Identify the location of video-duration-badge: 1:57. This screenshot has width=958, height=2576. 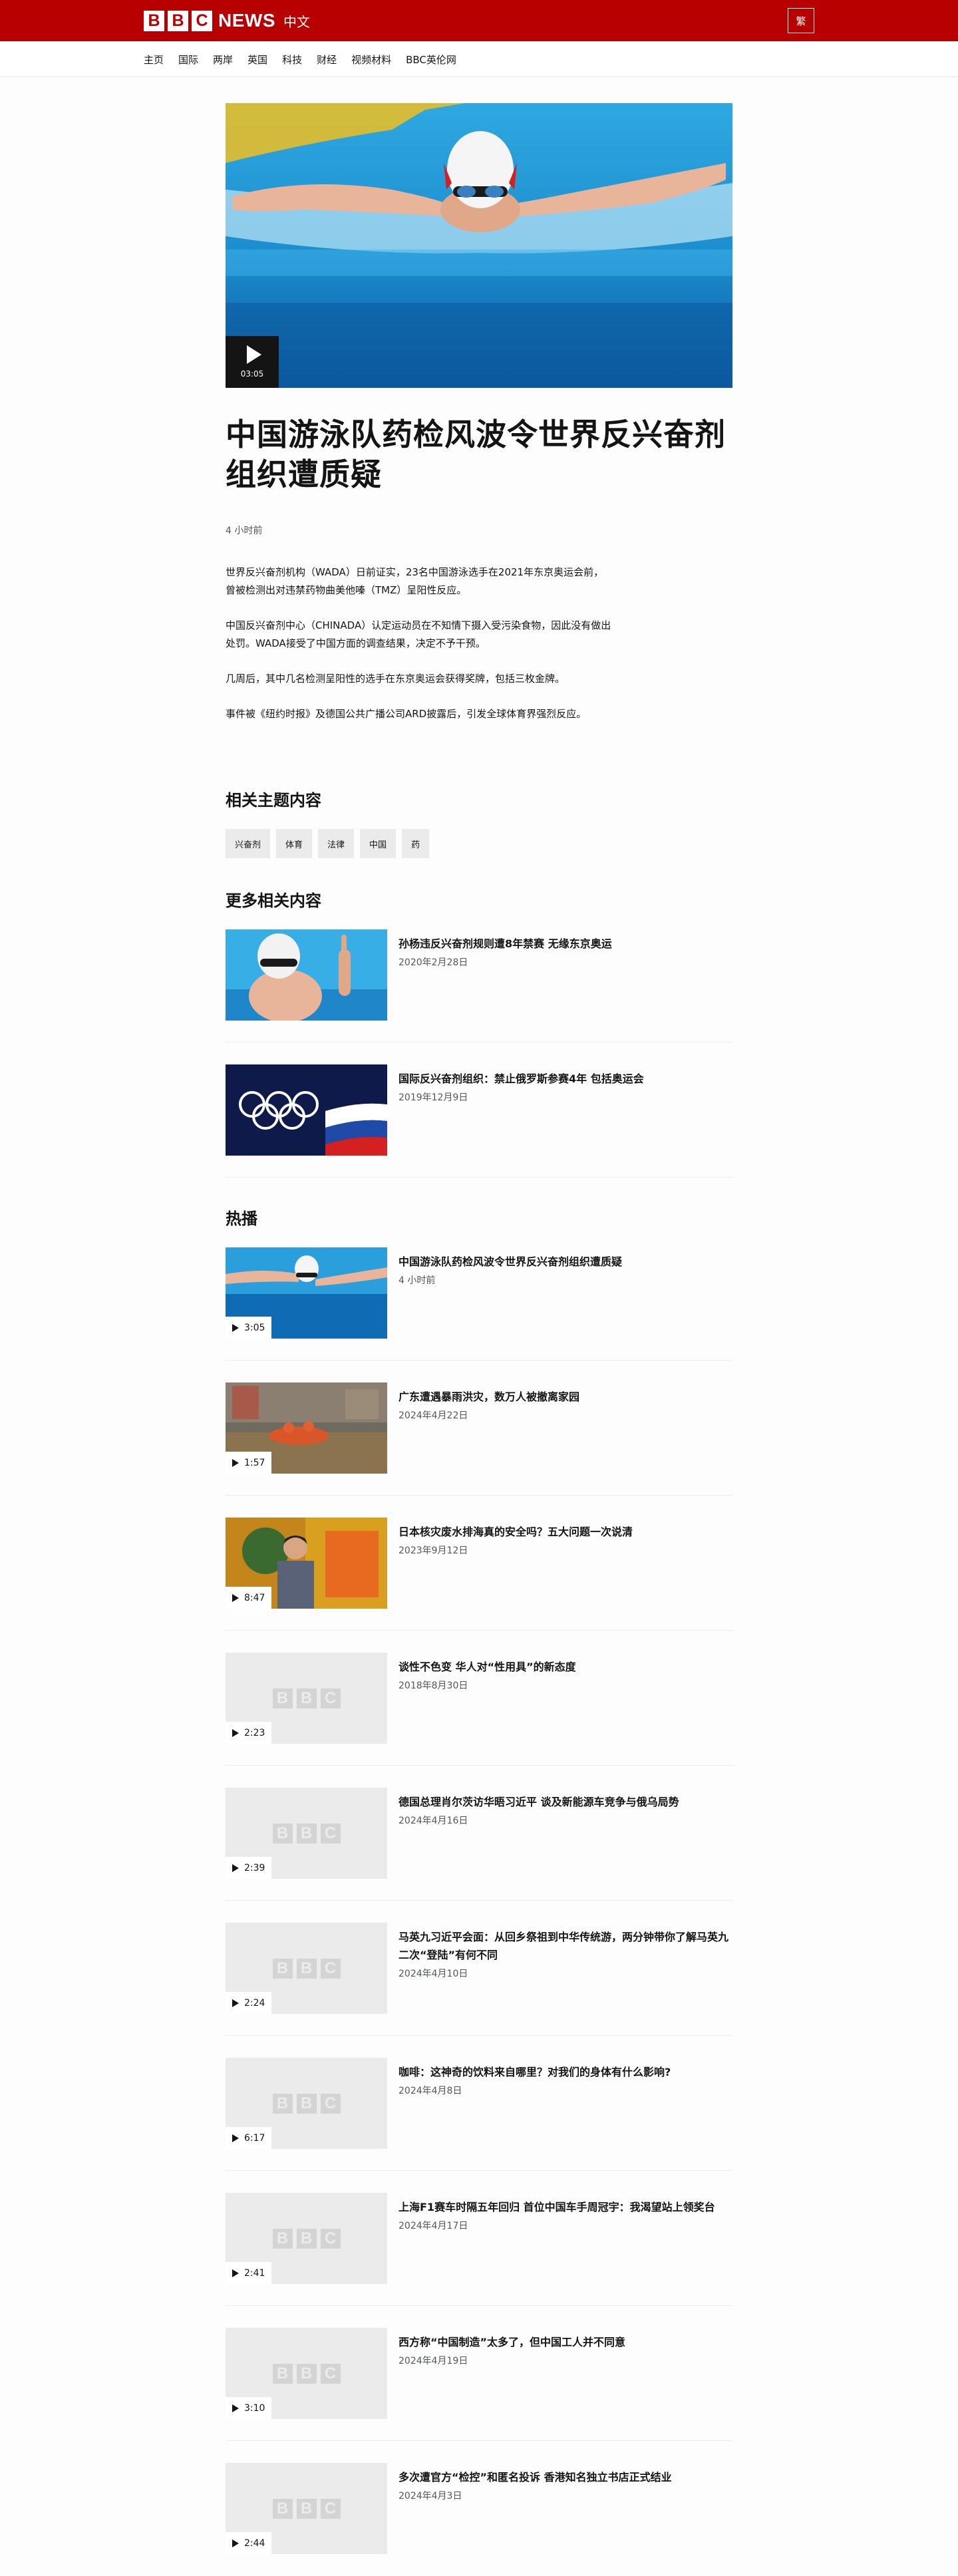
(249, 1463).